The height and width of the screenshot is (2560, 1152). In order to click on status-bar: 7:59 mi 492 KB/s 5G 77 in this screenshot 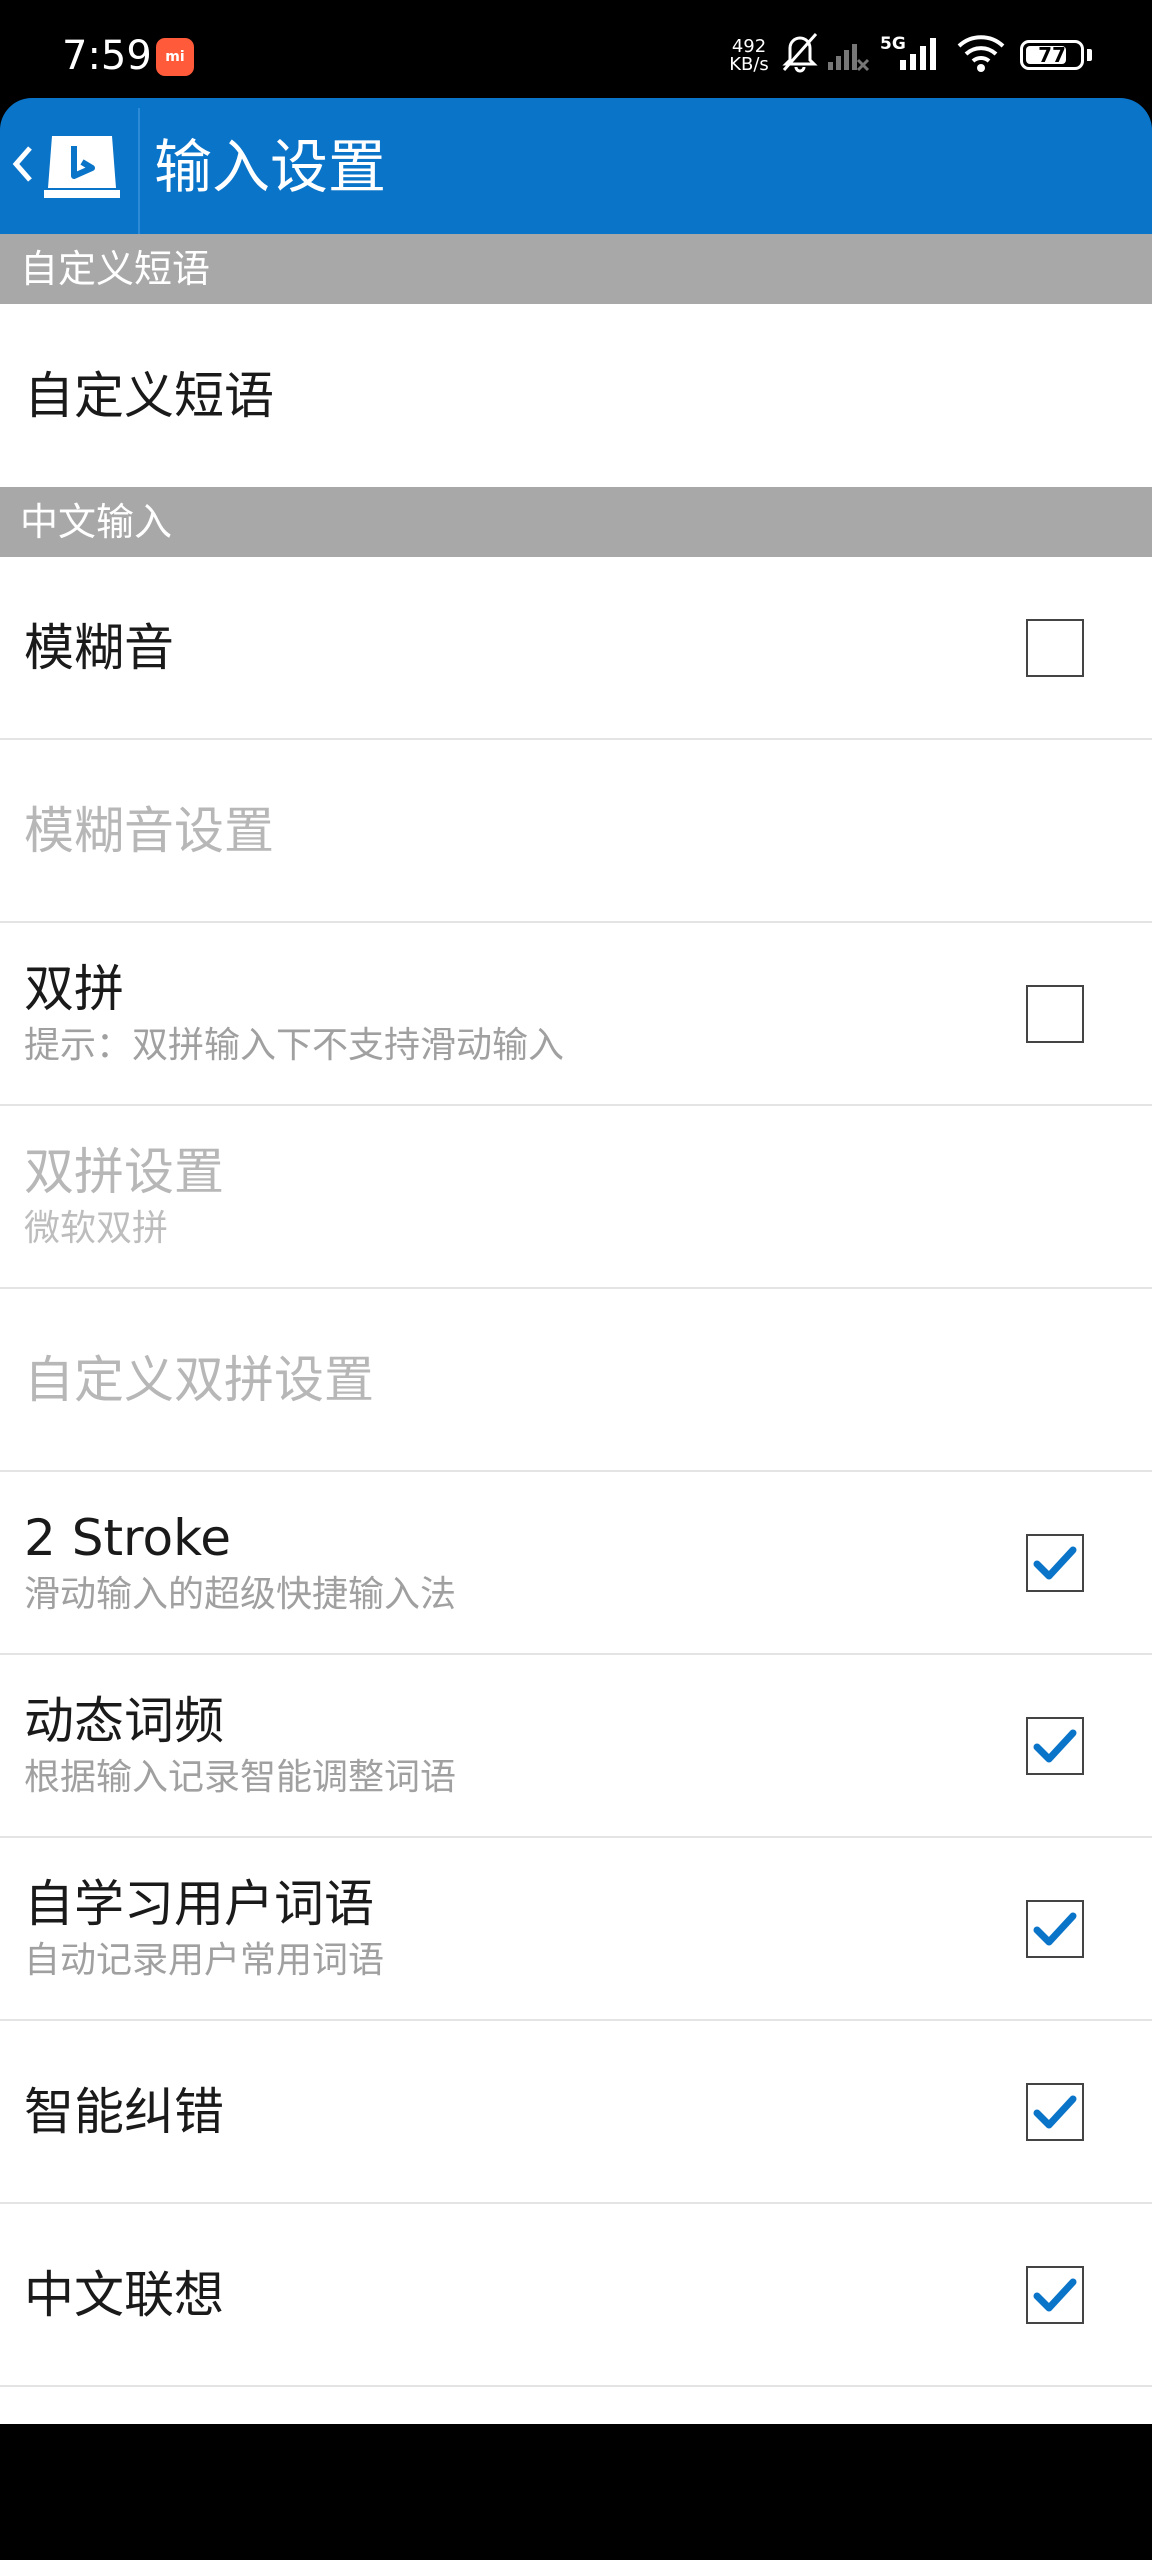, I will do `click(576, 49)`.